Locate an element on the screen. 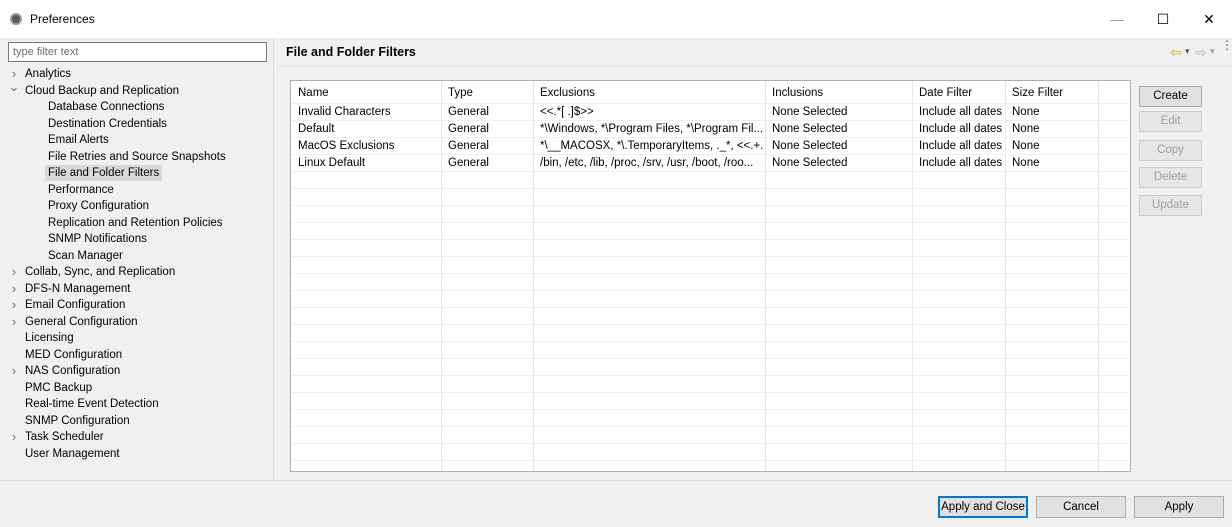 The width and height of the screenshot is (1232, 527). expand-chevron-icon: ⌄ is located at coordinates (14, 87).